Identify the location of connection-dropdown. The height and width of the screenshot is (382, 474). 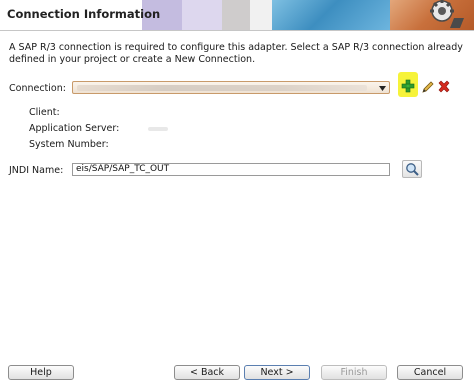
(231, 87).